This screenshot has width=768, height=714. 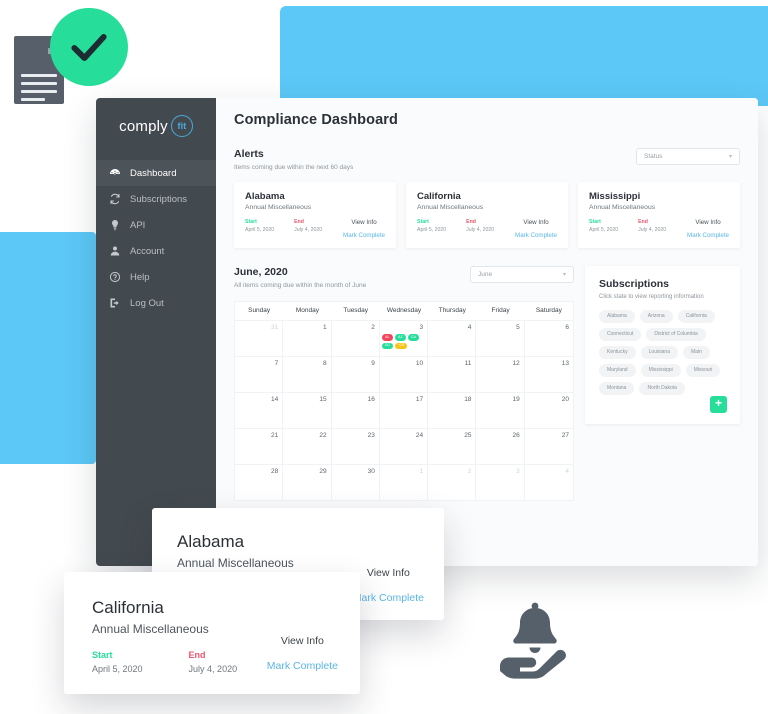 What do you see at coordinates (656, 316) in the screenshot?
I see `subscription-state-chip: Arizona` at bounding box center [656, 316].